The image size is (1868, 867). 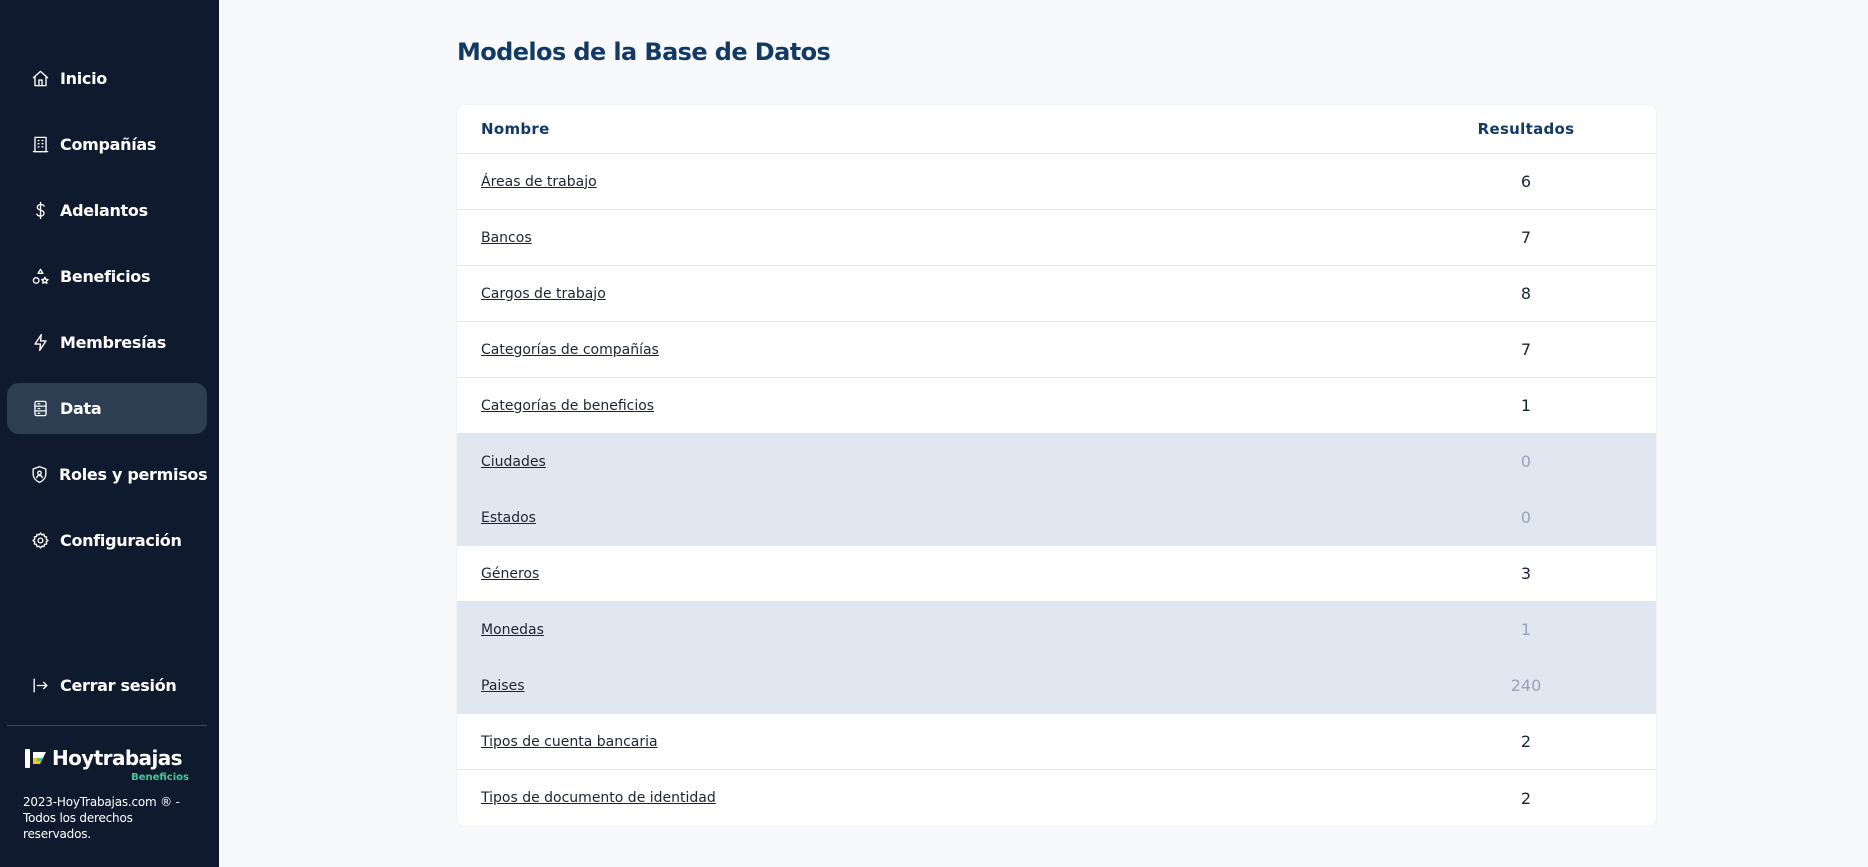 I want to click on shapes-icon, so click(x=40, y=277).